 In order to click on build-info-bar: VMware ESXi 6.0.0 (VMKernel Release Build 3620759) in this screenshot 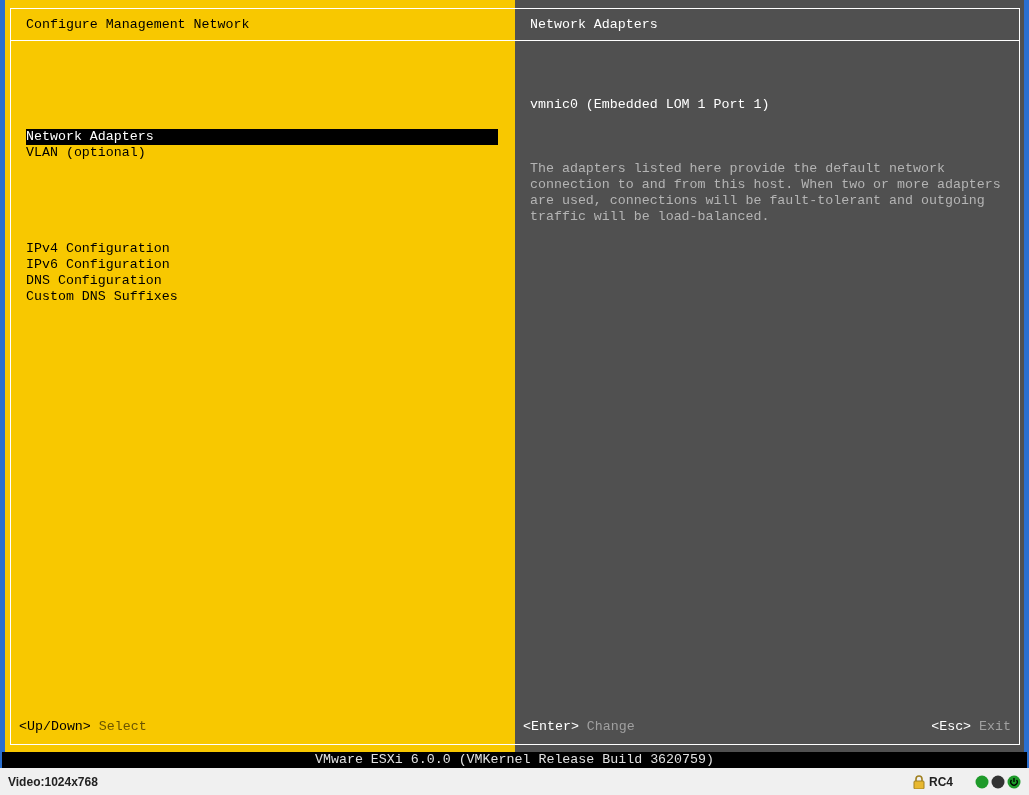, I will do `click(514, 760)`.